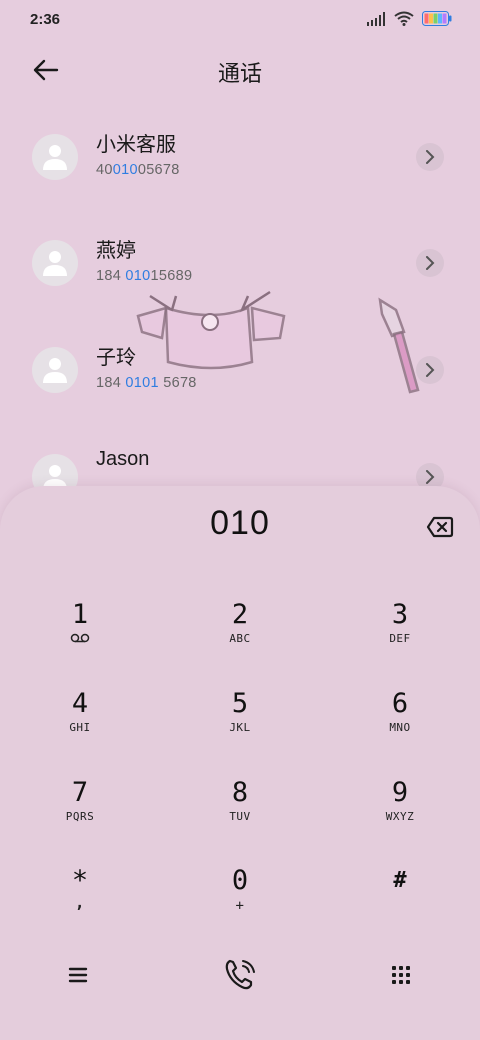  I want to click on list-item: 燕婷 184 01015689, so click(240, 265).